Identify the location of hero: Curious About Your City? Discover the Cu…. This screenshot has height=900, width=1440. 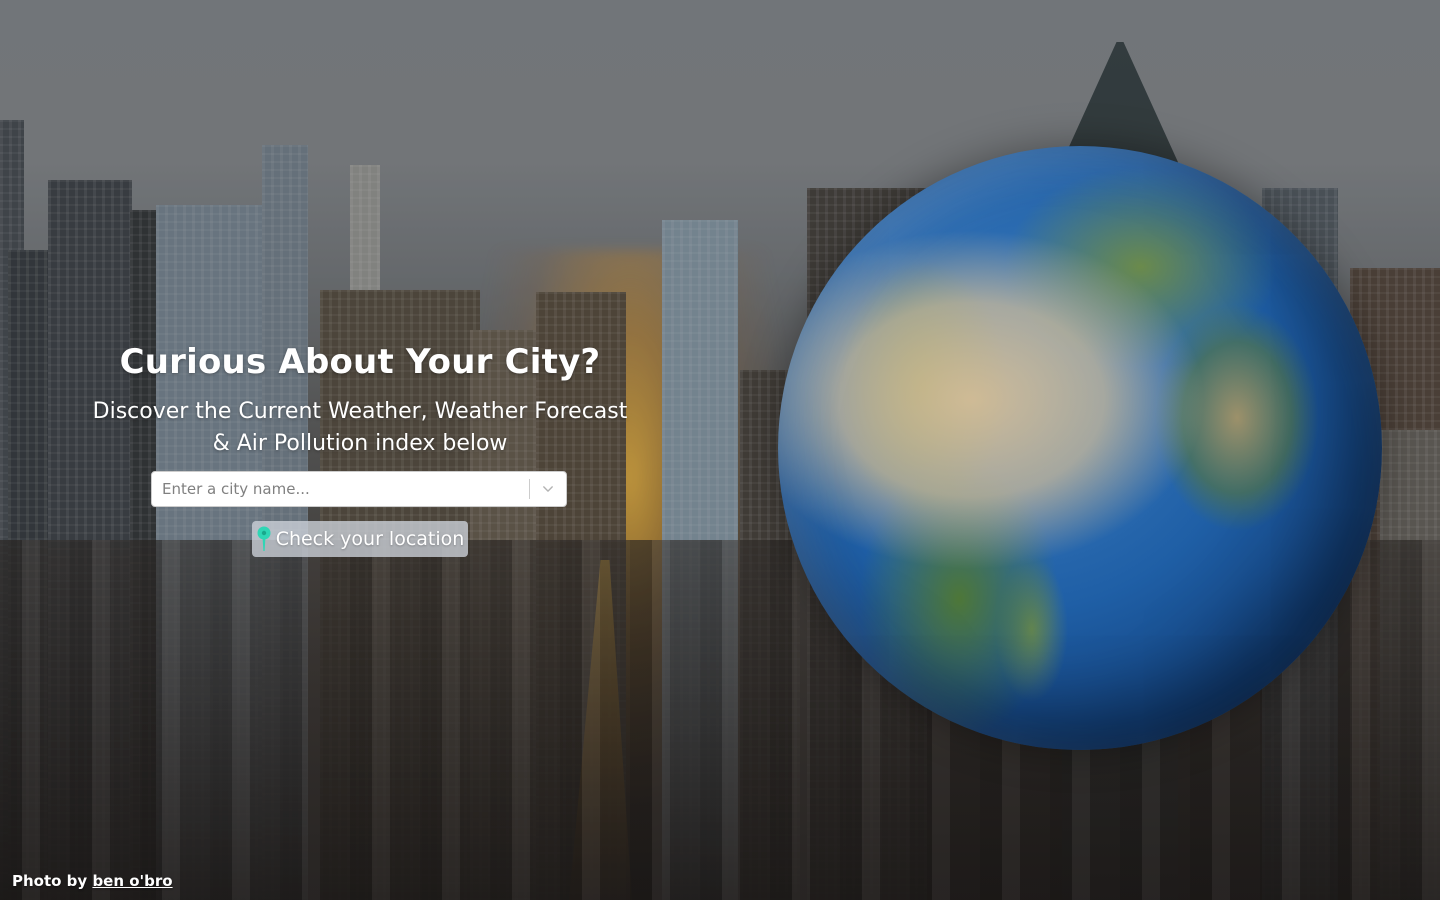
(360, 400).